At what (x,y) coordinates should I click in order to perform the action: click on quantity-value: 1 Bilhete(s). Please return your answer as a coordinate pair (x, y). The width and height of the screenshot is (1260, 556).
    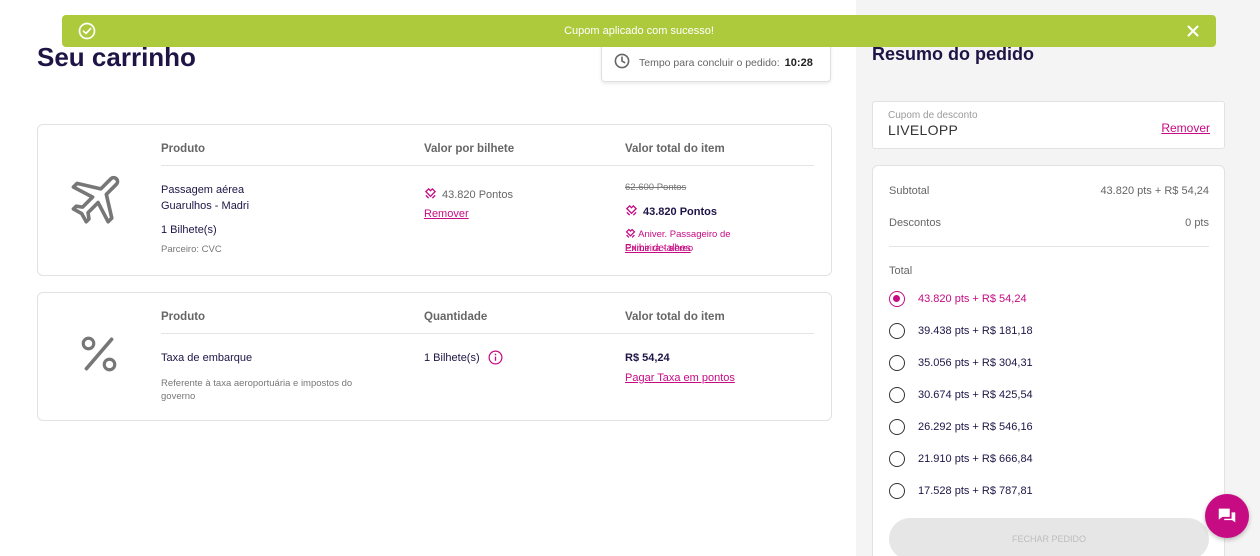
    Looking at the image, I should click on (463, 357).